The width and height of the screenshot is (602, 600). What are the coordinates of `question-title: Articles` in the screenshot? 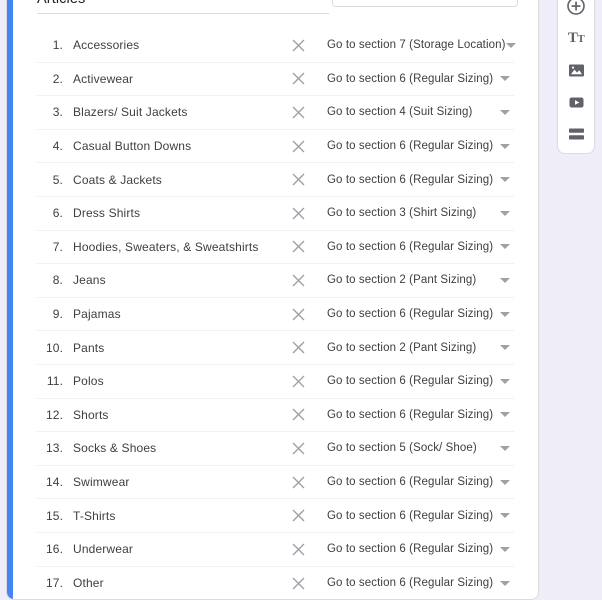 It's located at (183, 7).